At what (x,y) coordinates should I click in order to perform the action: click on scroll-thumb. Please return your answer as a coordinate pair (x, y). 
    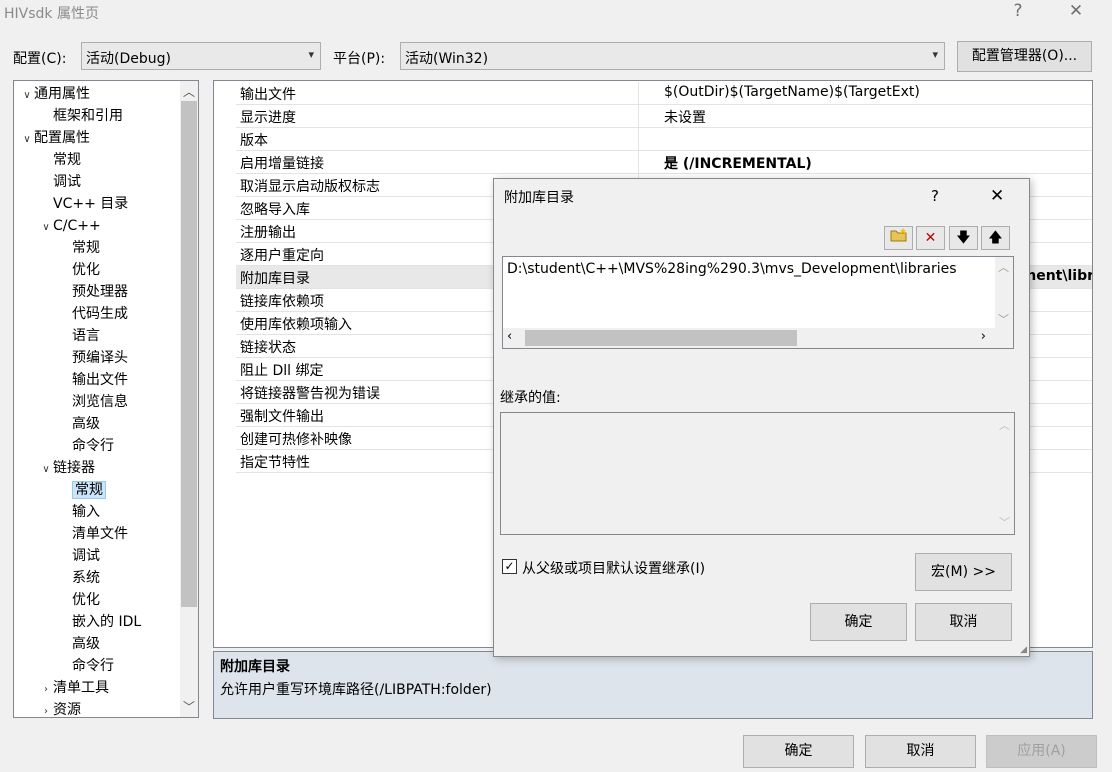
    Looking at the image, I should click on (189, 354).